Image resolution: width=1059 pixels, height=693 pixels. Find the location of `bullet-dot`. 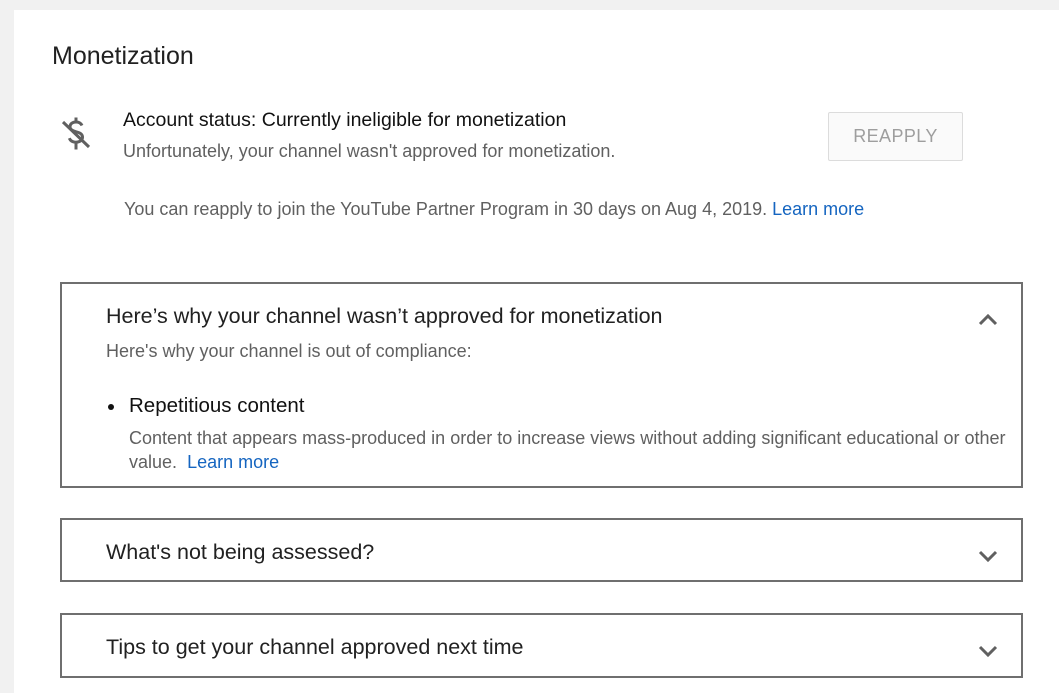

bullet-dot is located at coordinates (111, 407).